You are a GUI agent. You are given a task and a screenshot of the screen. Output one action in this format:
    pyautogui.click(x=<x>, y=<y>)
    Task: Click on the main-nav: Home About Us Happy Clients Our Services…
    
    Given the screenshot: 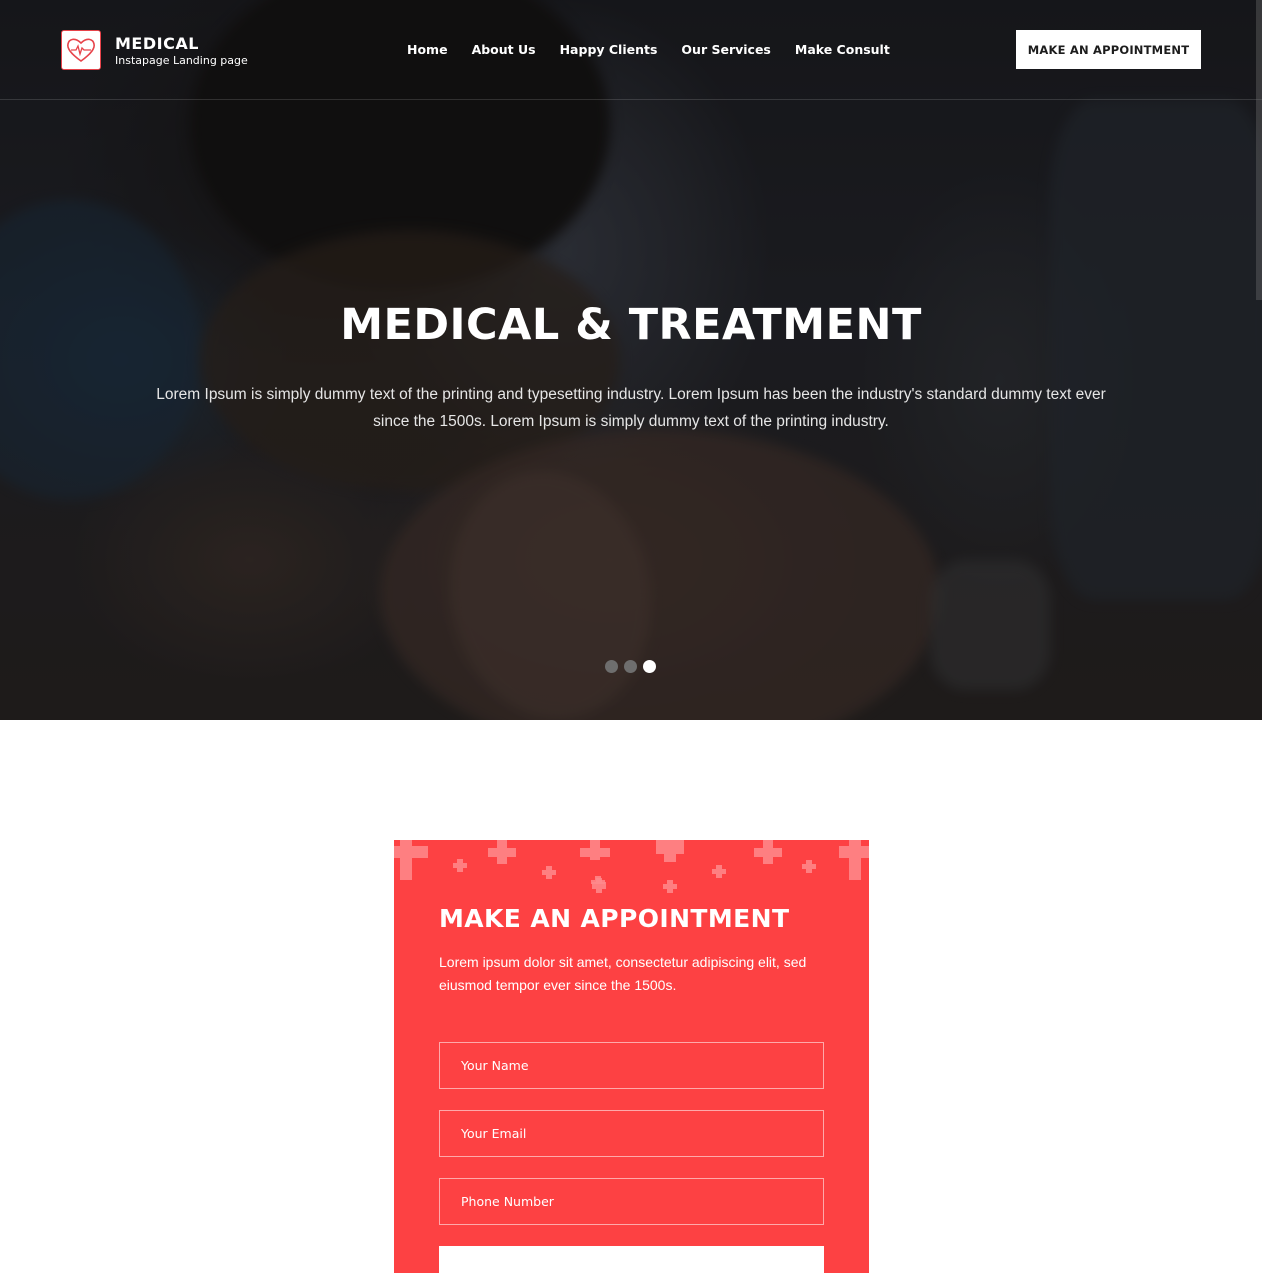 What is the action you would take?
    pyautogui.click(x=660, y=50)
    